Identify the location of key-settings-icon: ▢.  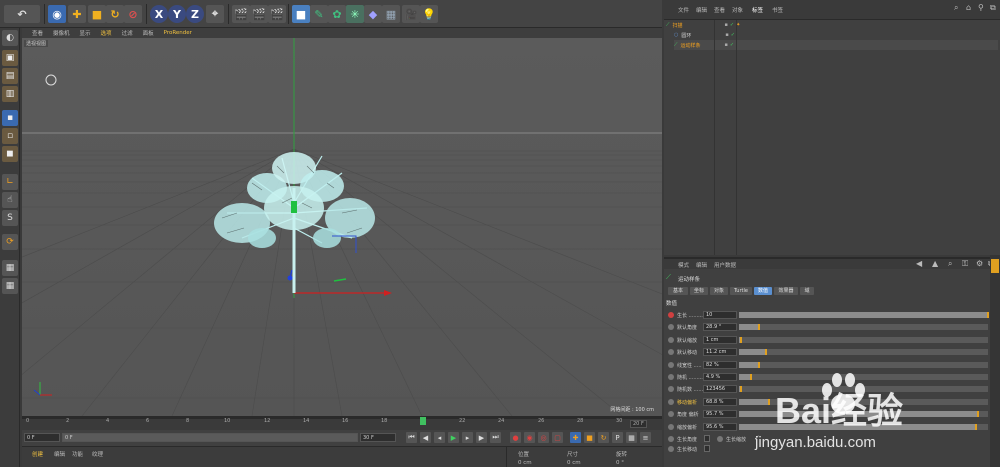
(557, 437).